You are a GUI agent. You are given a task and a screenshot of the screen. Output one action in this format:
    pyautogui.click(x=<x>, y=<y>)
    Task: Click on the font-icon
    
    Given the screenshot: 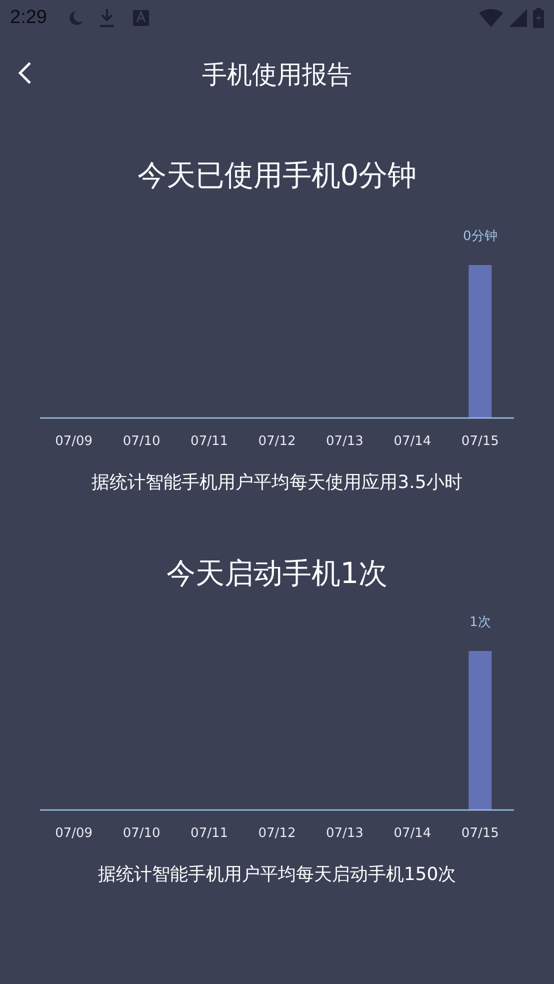 What is the action you would take?
    pyautogui.click(x=140, y=18)
    